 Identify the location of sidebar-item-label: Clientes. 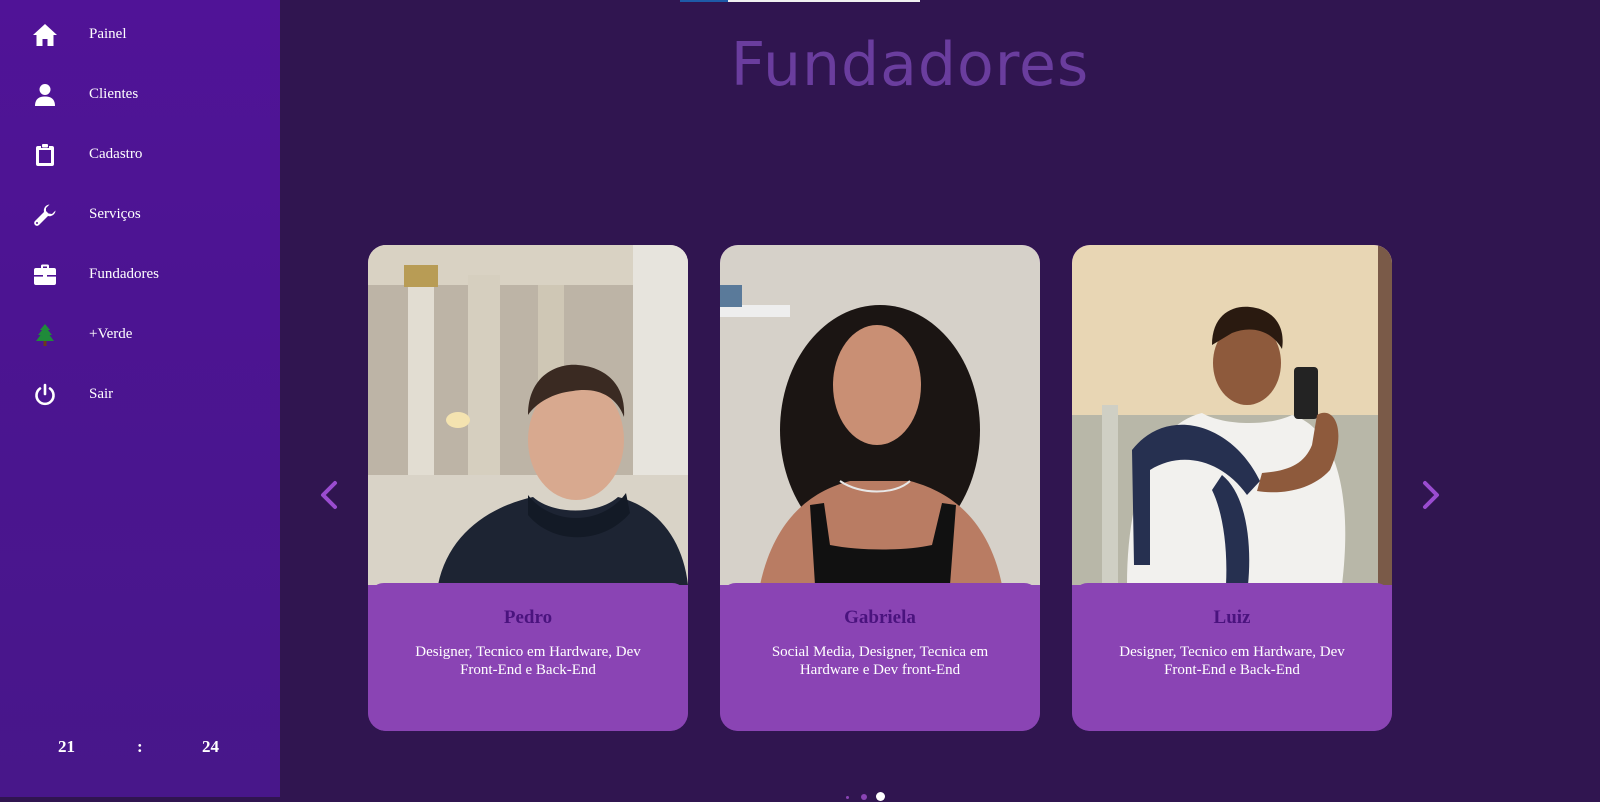
(114, 94).